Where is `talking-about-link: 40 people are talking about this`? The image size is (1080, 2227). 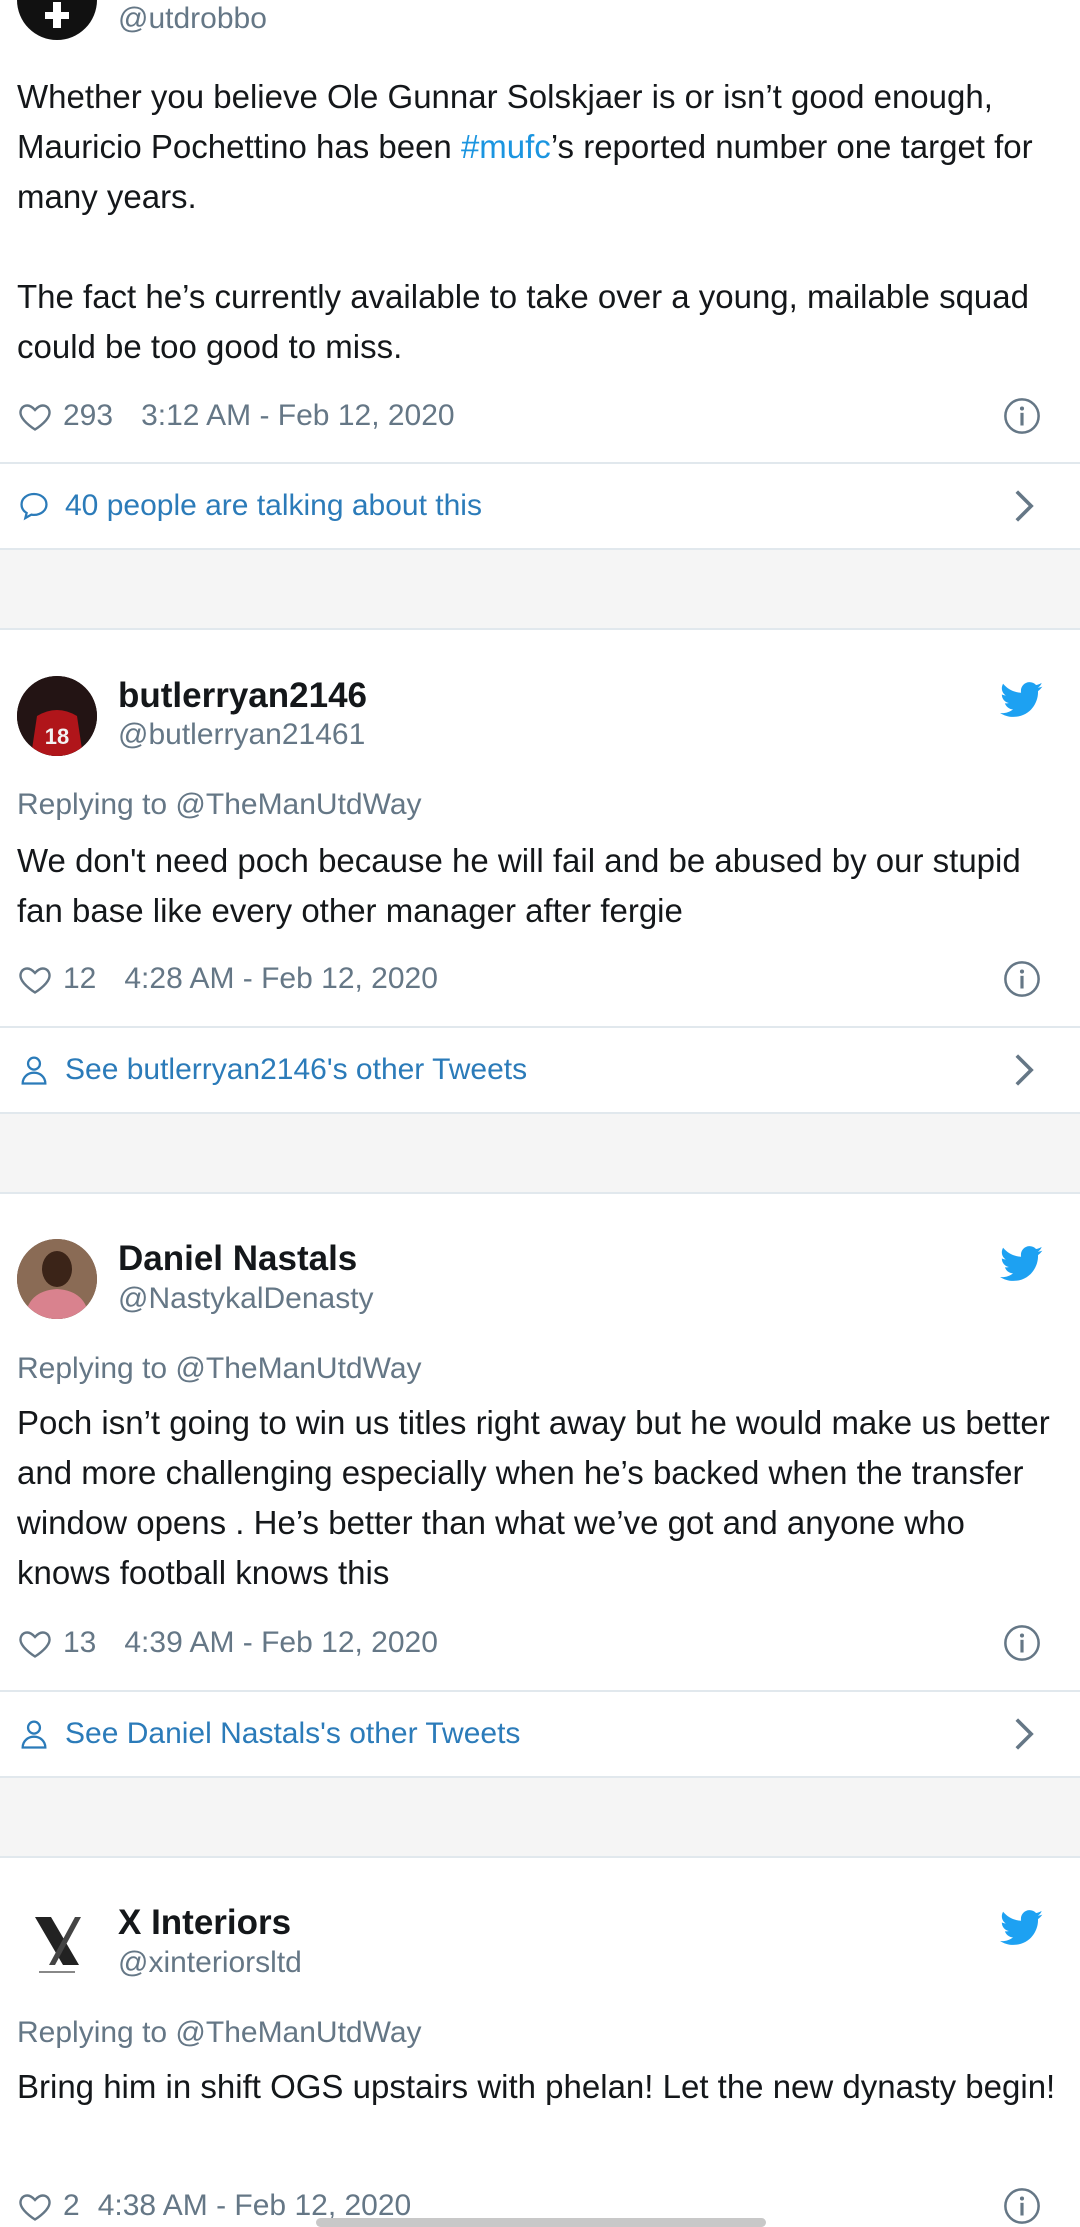
talking-about-link: 40 people are talking about this is located at coordinates (249, 506).